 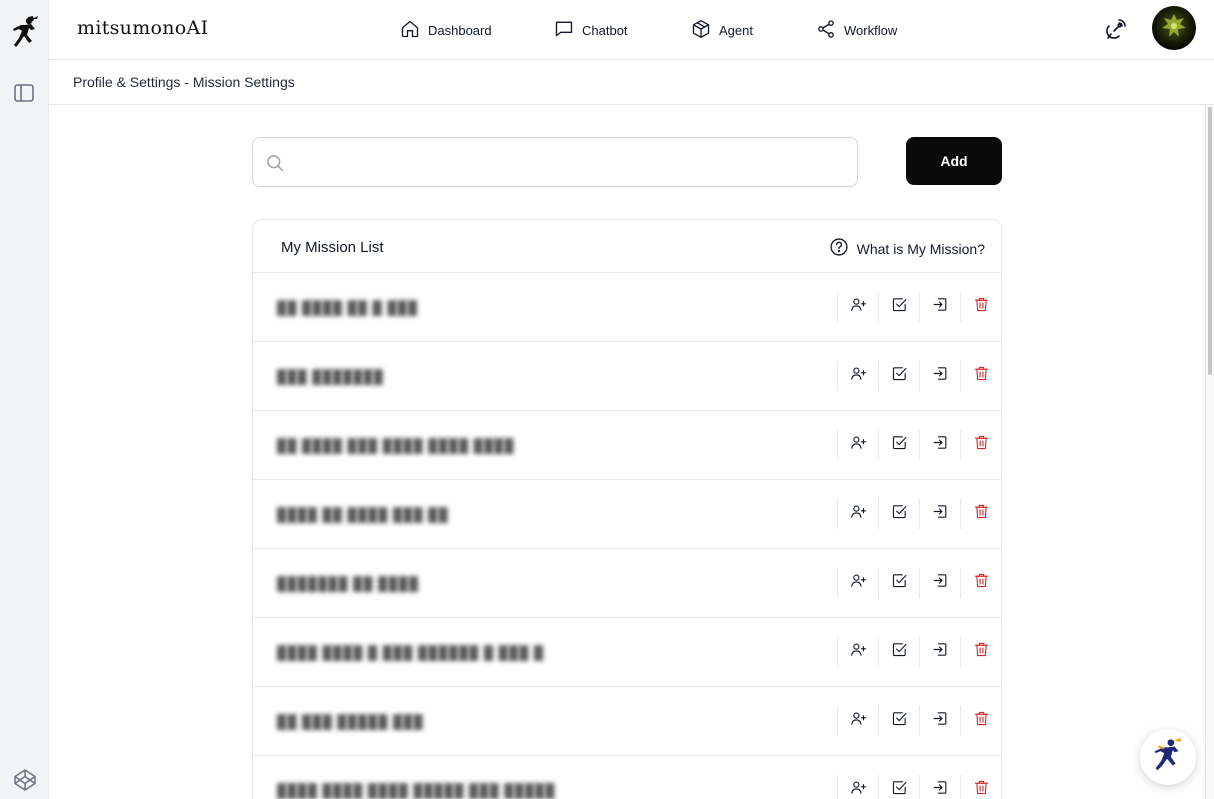 What do you see at coordinates (143, 28) in the screenshot?
I see `brand-name: mitsumonoAI` at bounding box center [143, 28].